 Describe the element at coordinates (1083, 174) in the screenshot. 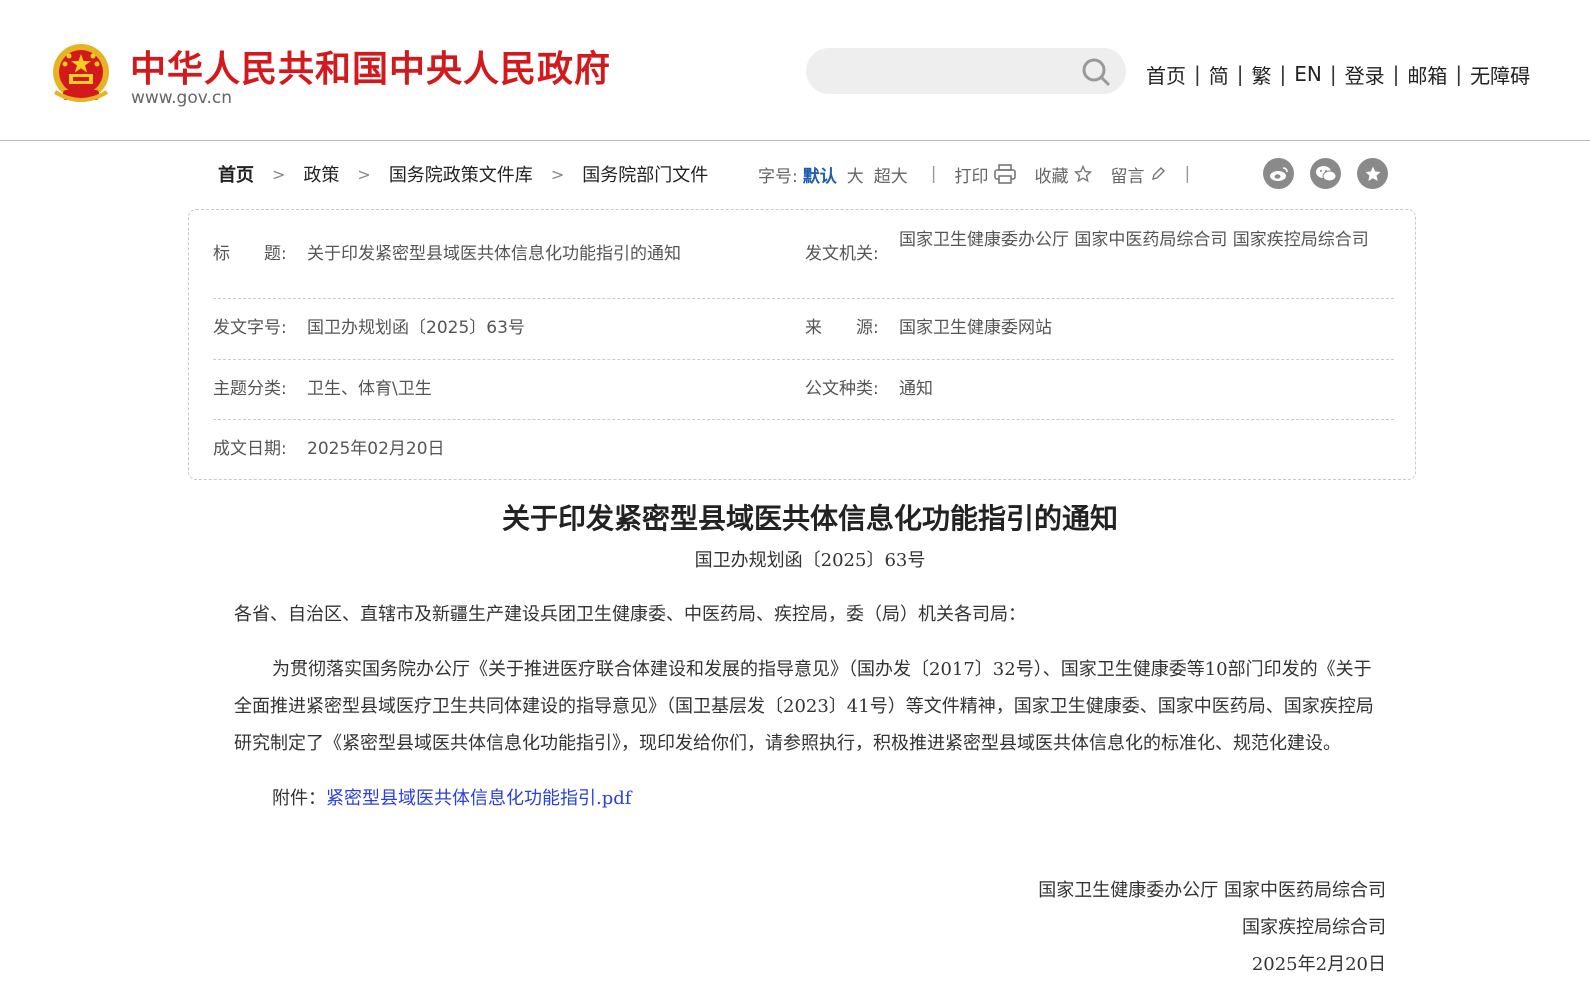

I see `star-outline-icon` at that location.